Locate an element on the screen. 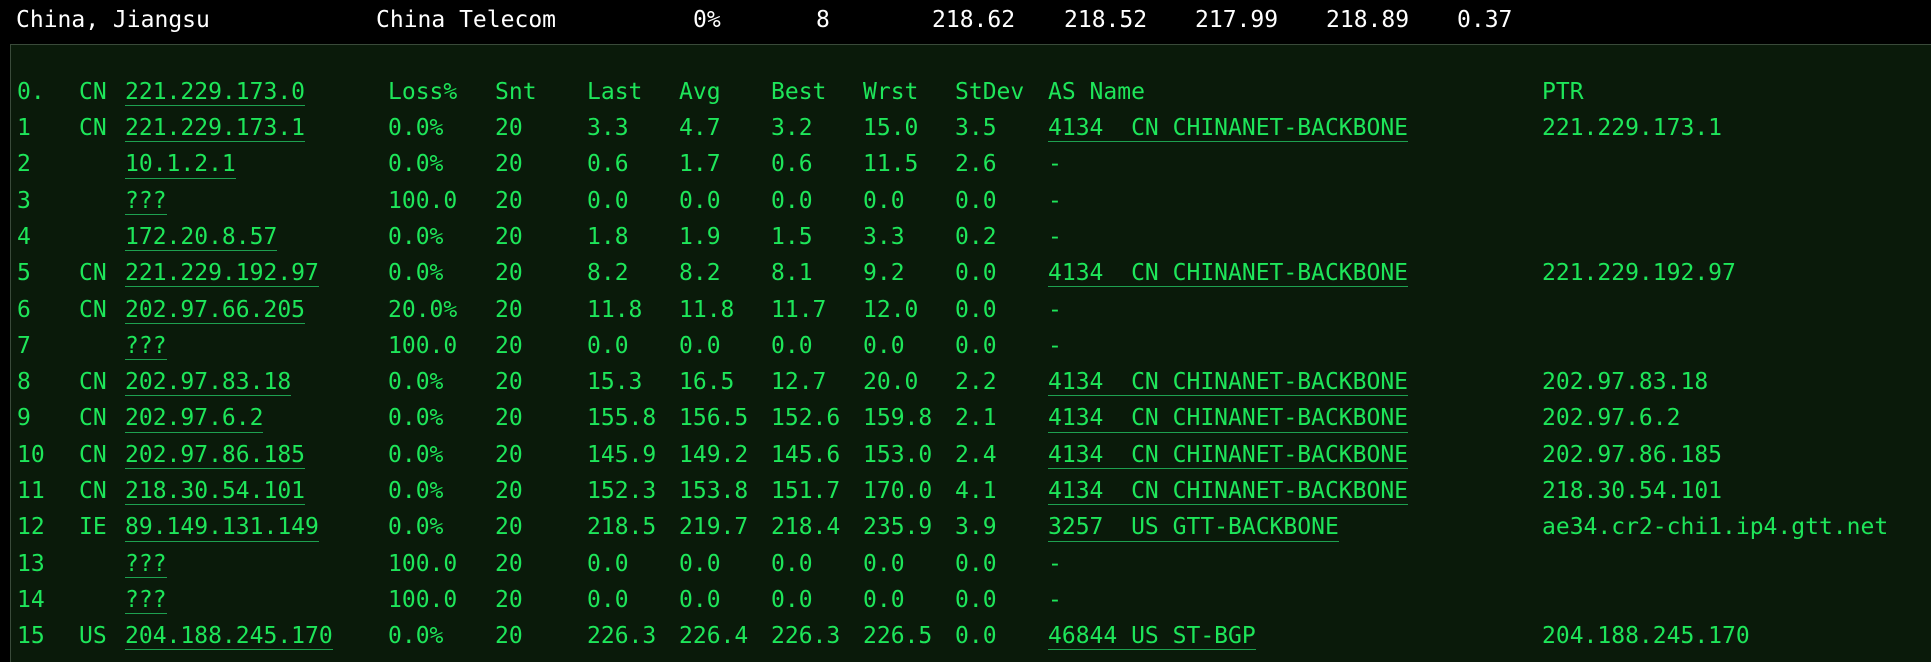  summary-last: 218.62 is located at coordinates (974, 20).